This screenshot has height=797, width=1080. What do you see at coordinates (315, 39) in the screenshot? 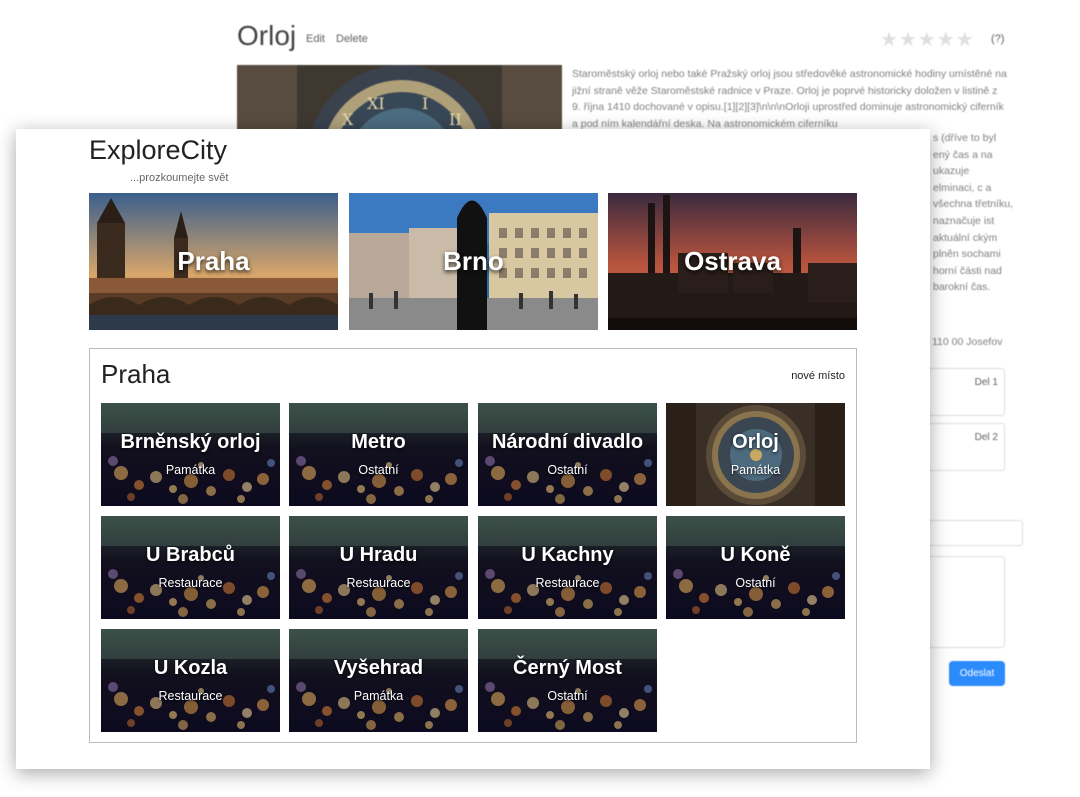
I see `edit-link: Edit` at bounding box center [315, 39].